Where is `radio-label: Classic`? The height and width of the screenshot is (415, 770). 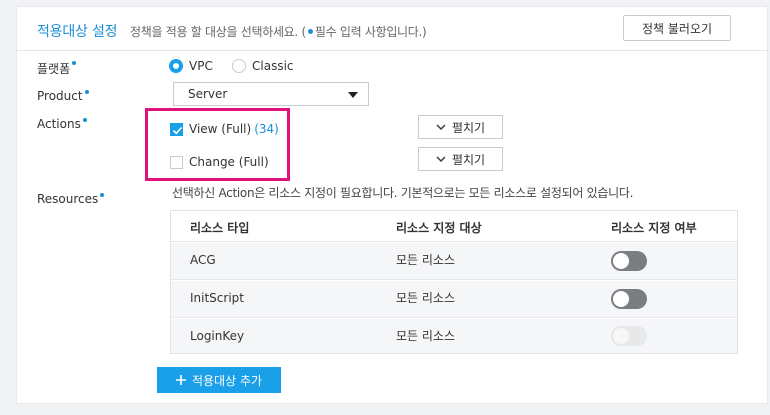 radio-label: Classic is located at coordinates (273, 66).